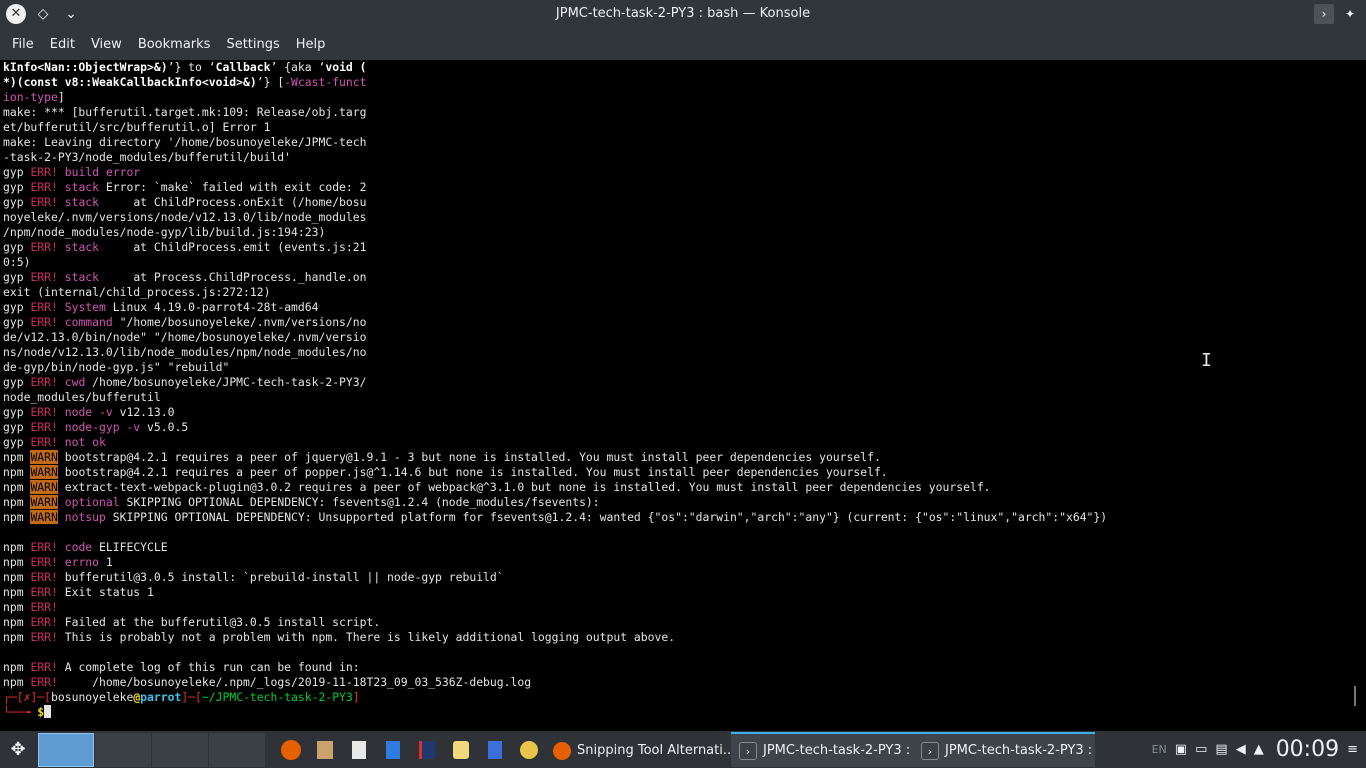 This screenshot has height=768, width=1366. Describe the element at coordinates (311, 44) in the screenshot. I see `menu-help: Help` at that location.